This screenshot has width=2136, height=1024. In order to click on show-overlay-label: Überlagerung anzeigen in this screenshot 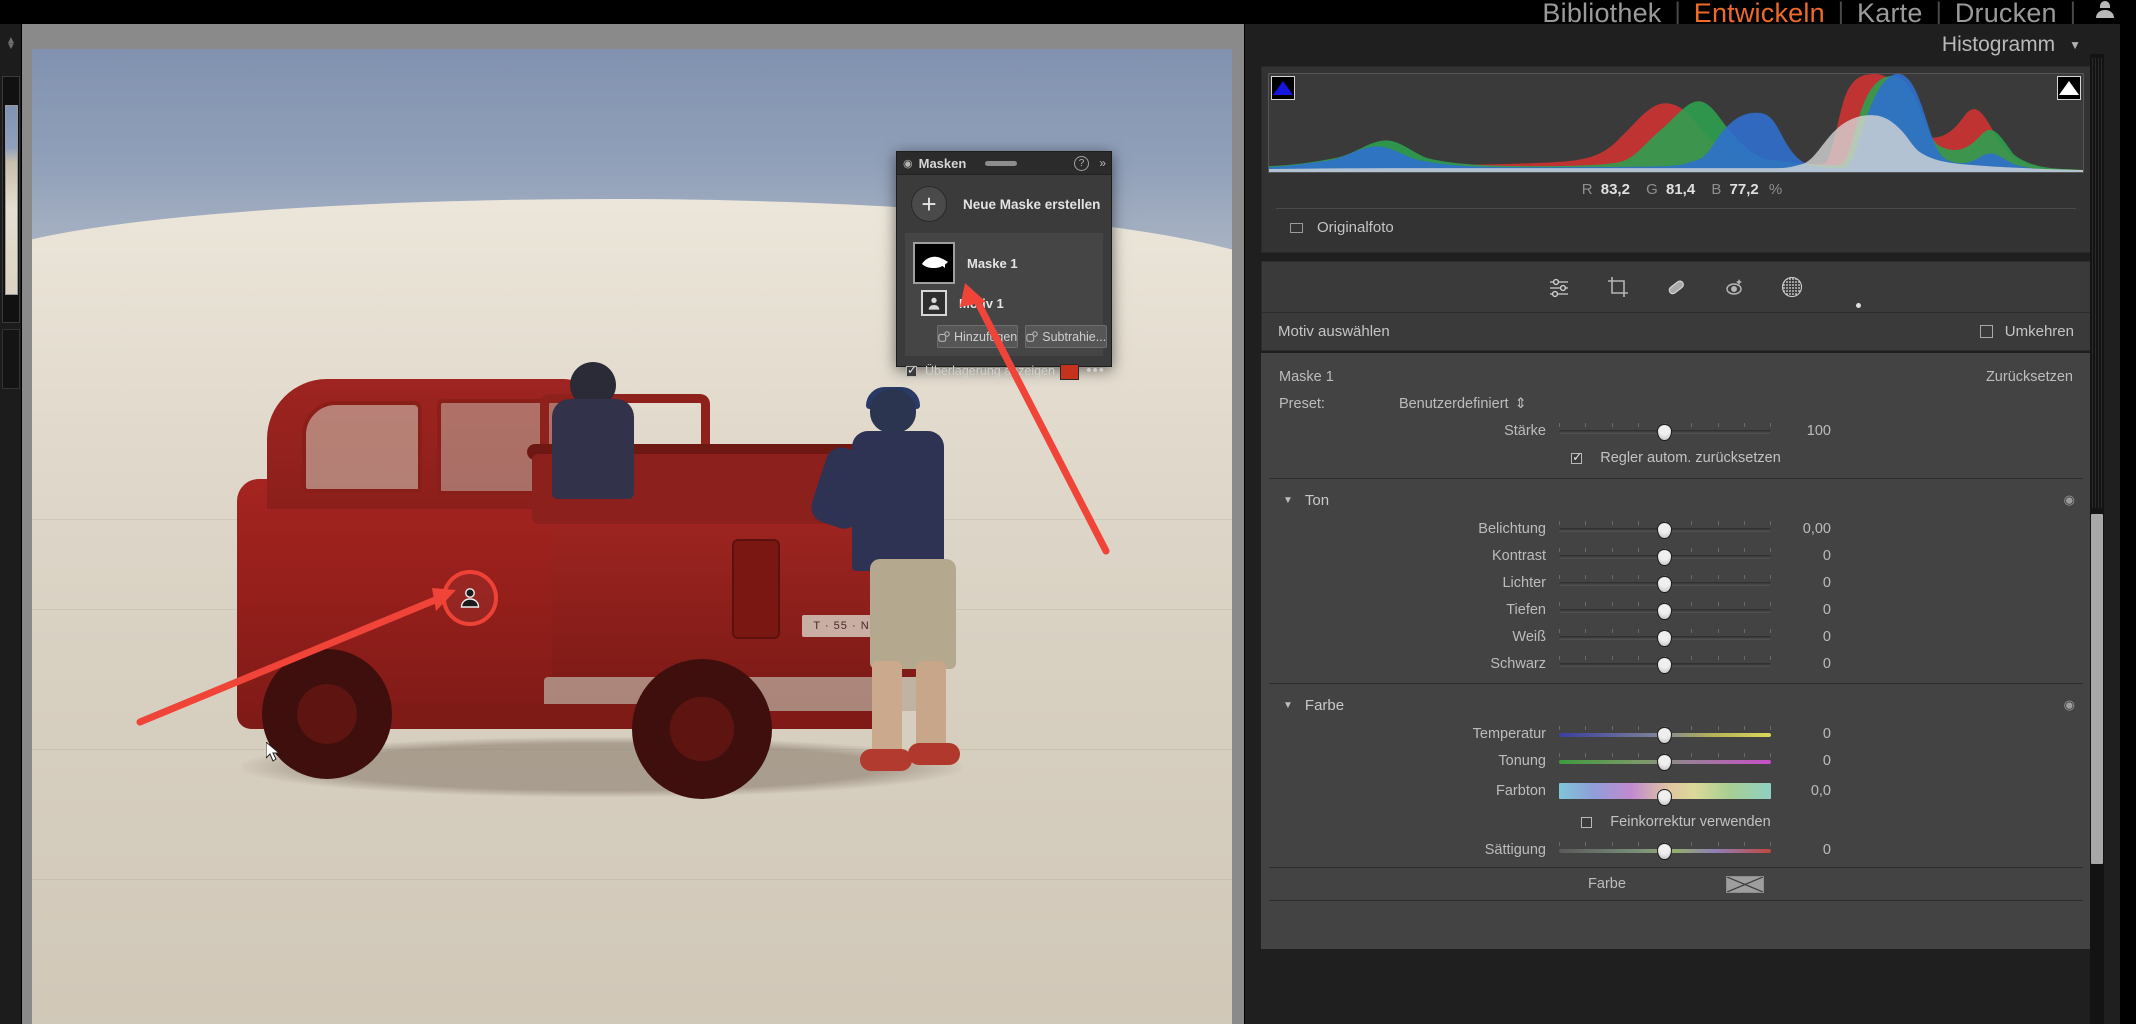, I will do `click(990, 371)`.